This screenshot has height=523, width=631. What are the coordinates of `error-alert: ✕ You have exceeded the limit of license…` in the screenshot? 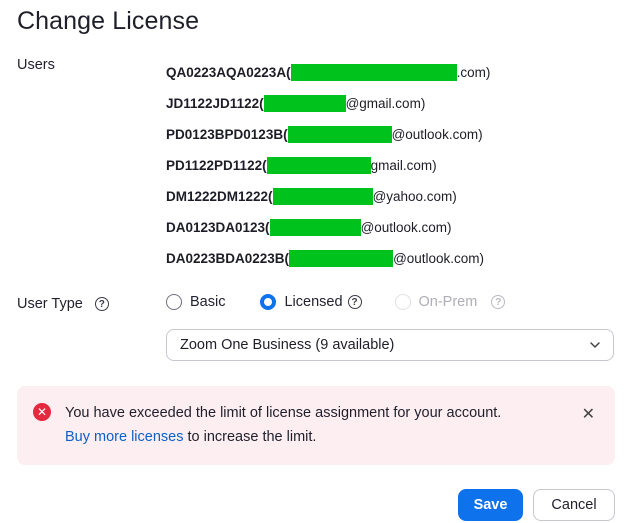 It's located at (316, 425).